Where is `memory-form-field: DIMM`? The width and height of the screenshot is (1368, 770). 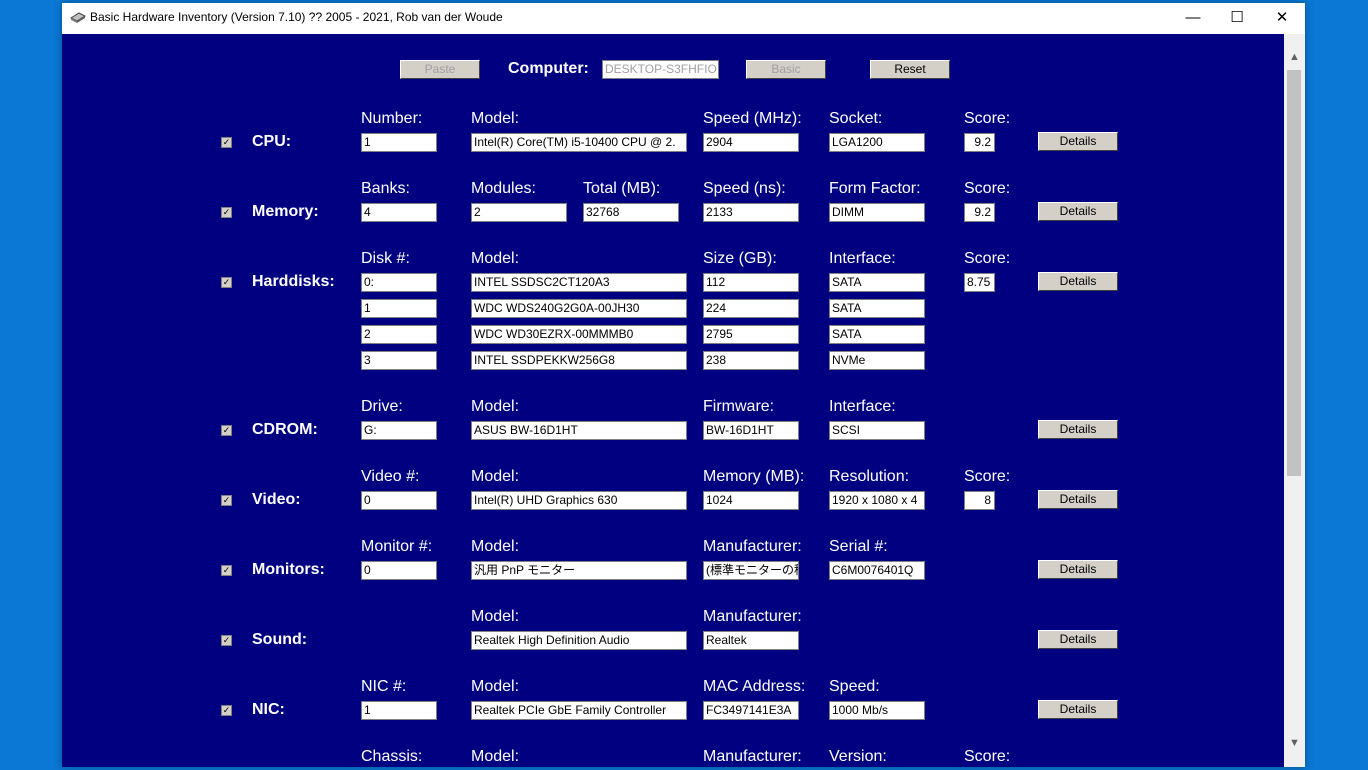 memory-form-field: DIMM is located at coordinates (877, 212).